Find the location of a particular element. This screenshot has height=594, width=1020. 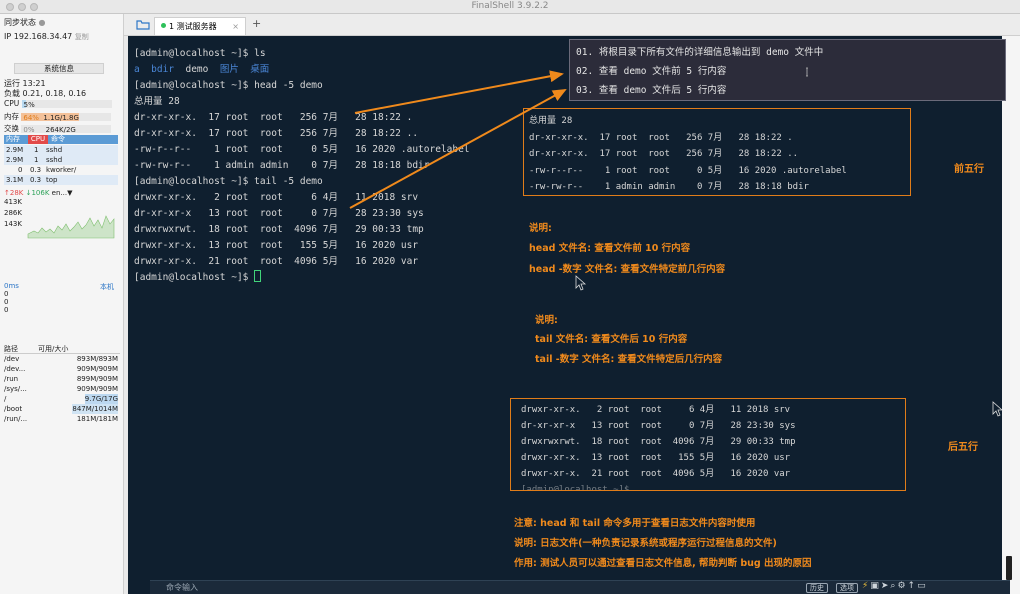

connected-dot-icon is located at coordinates (163, 25).